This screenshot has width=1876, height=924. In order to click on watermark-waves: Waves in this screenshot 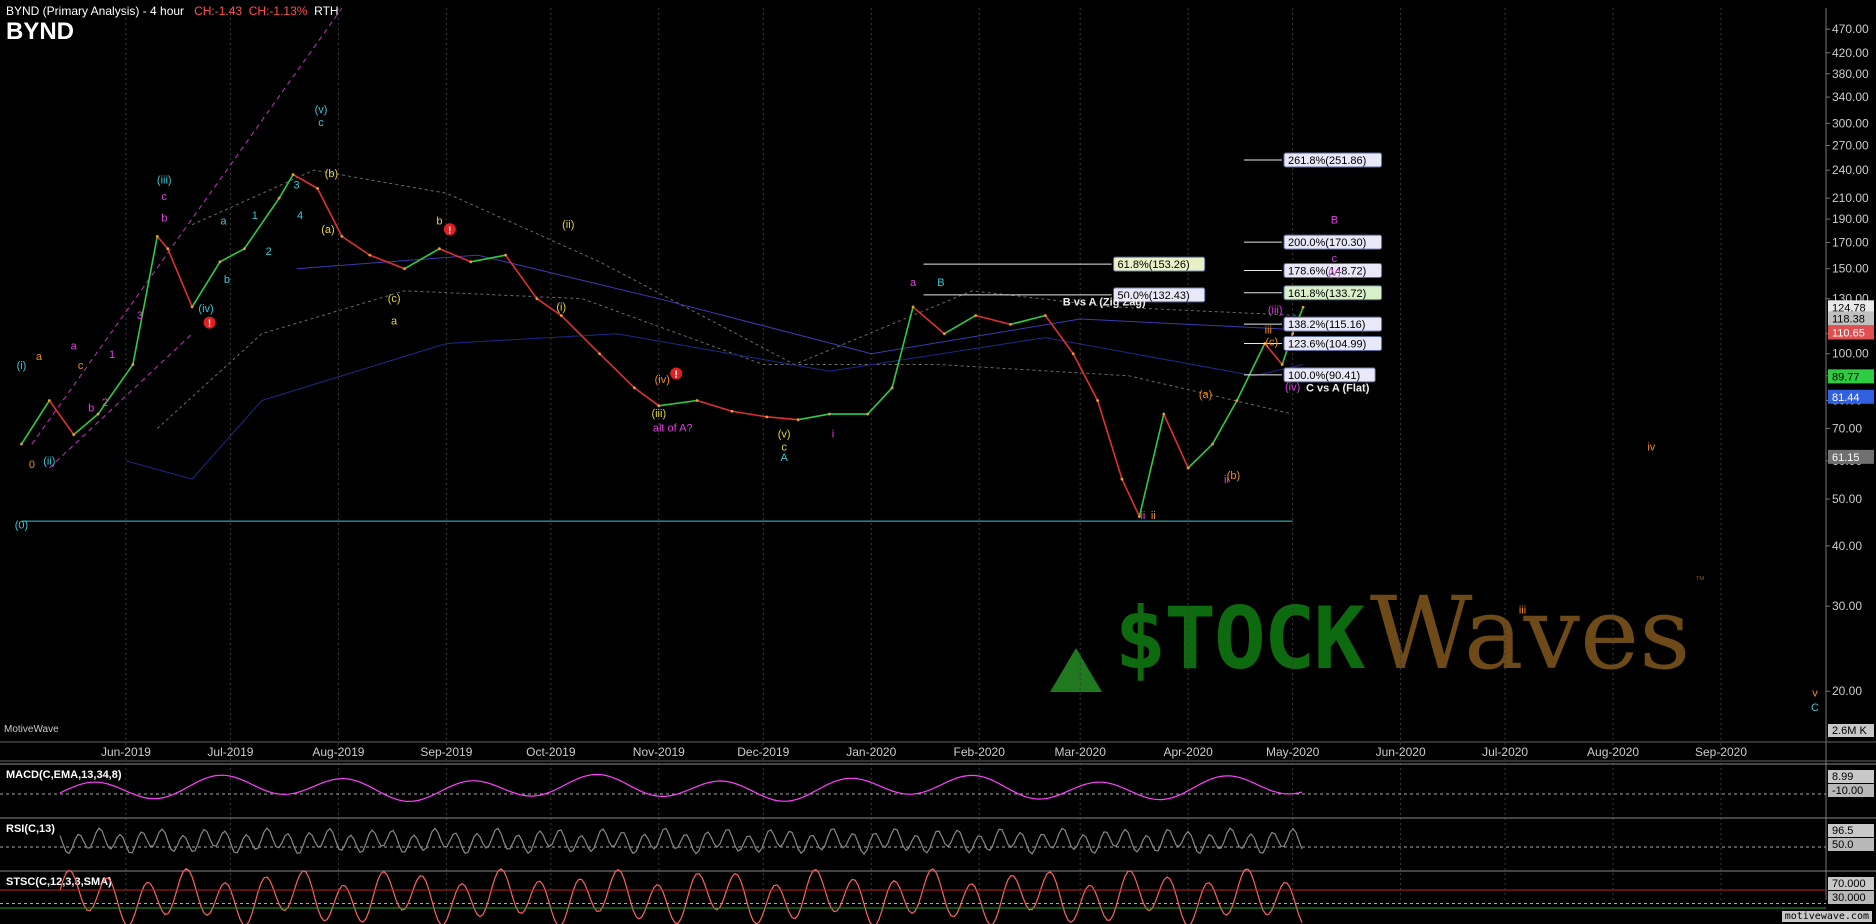, I will do `click(1530, 633)`.